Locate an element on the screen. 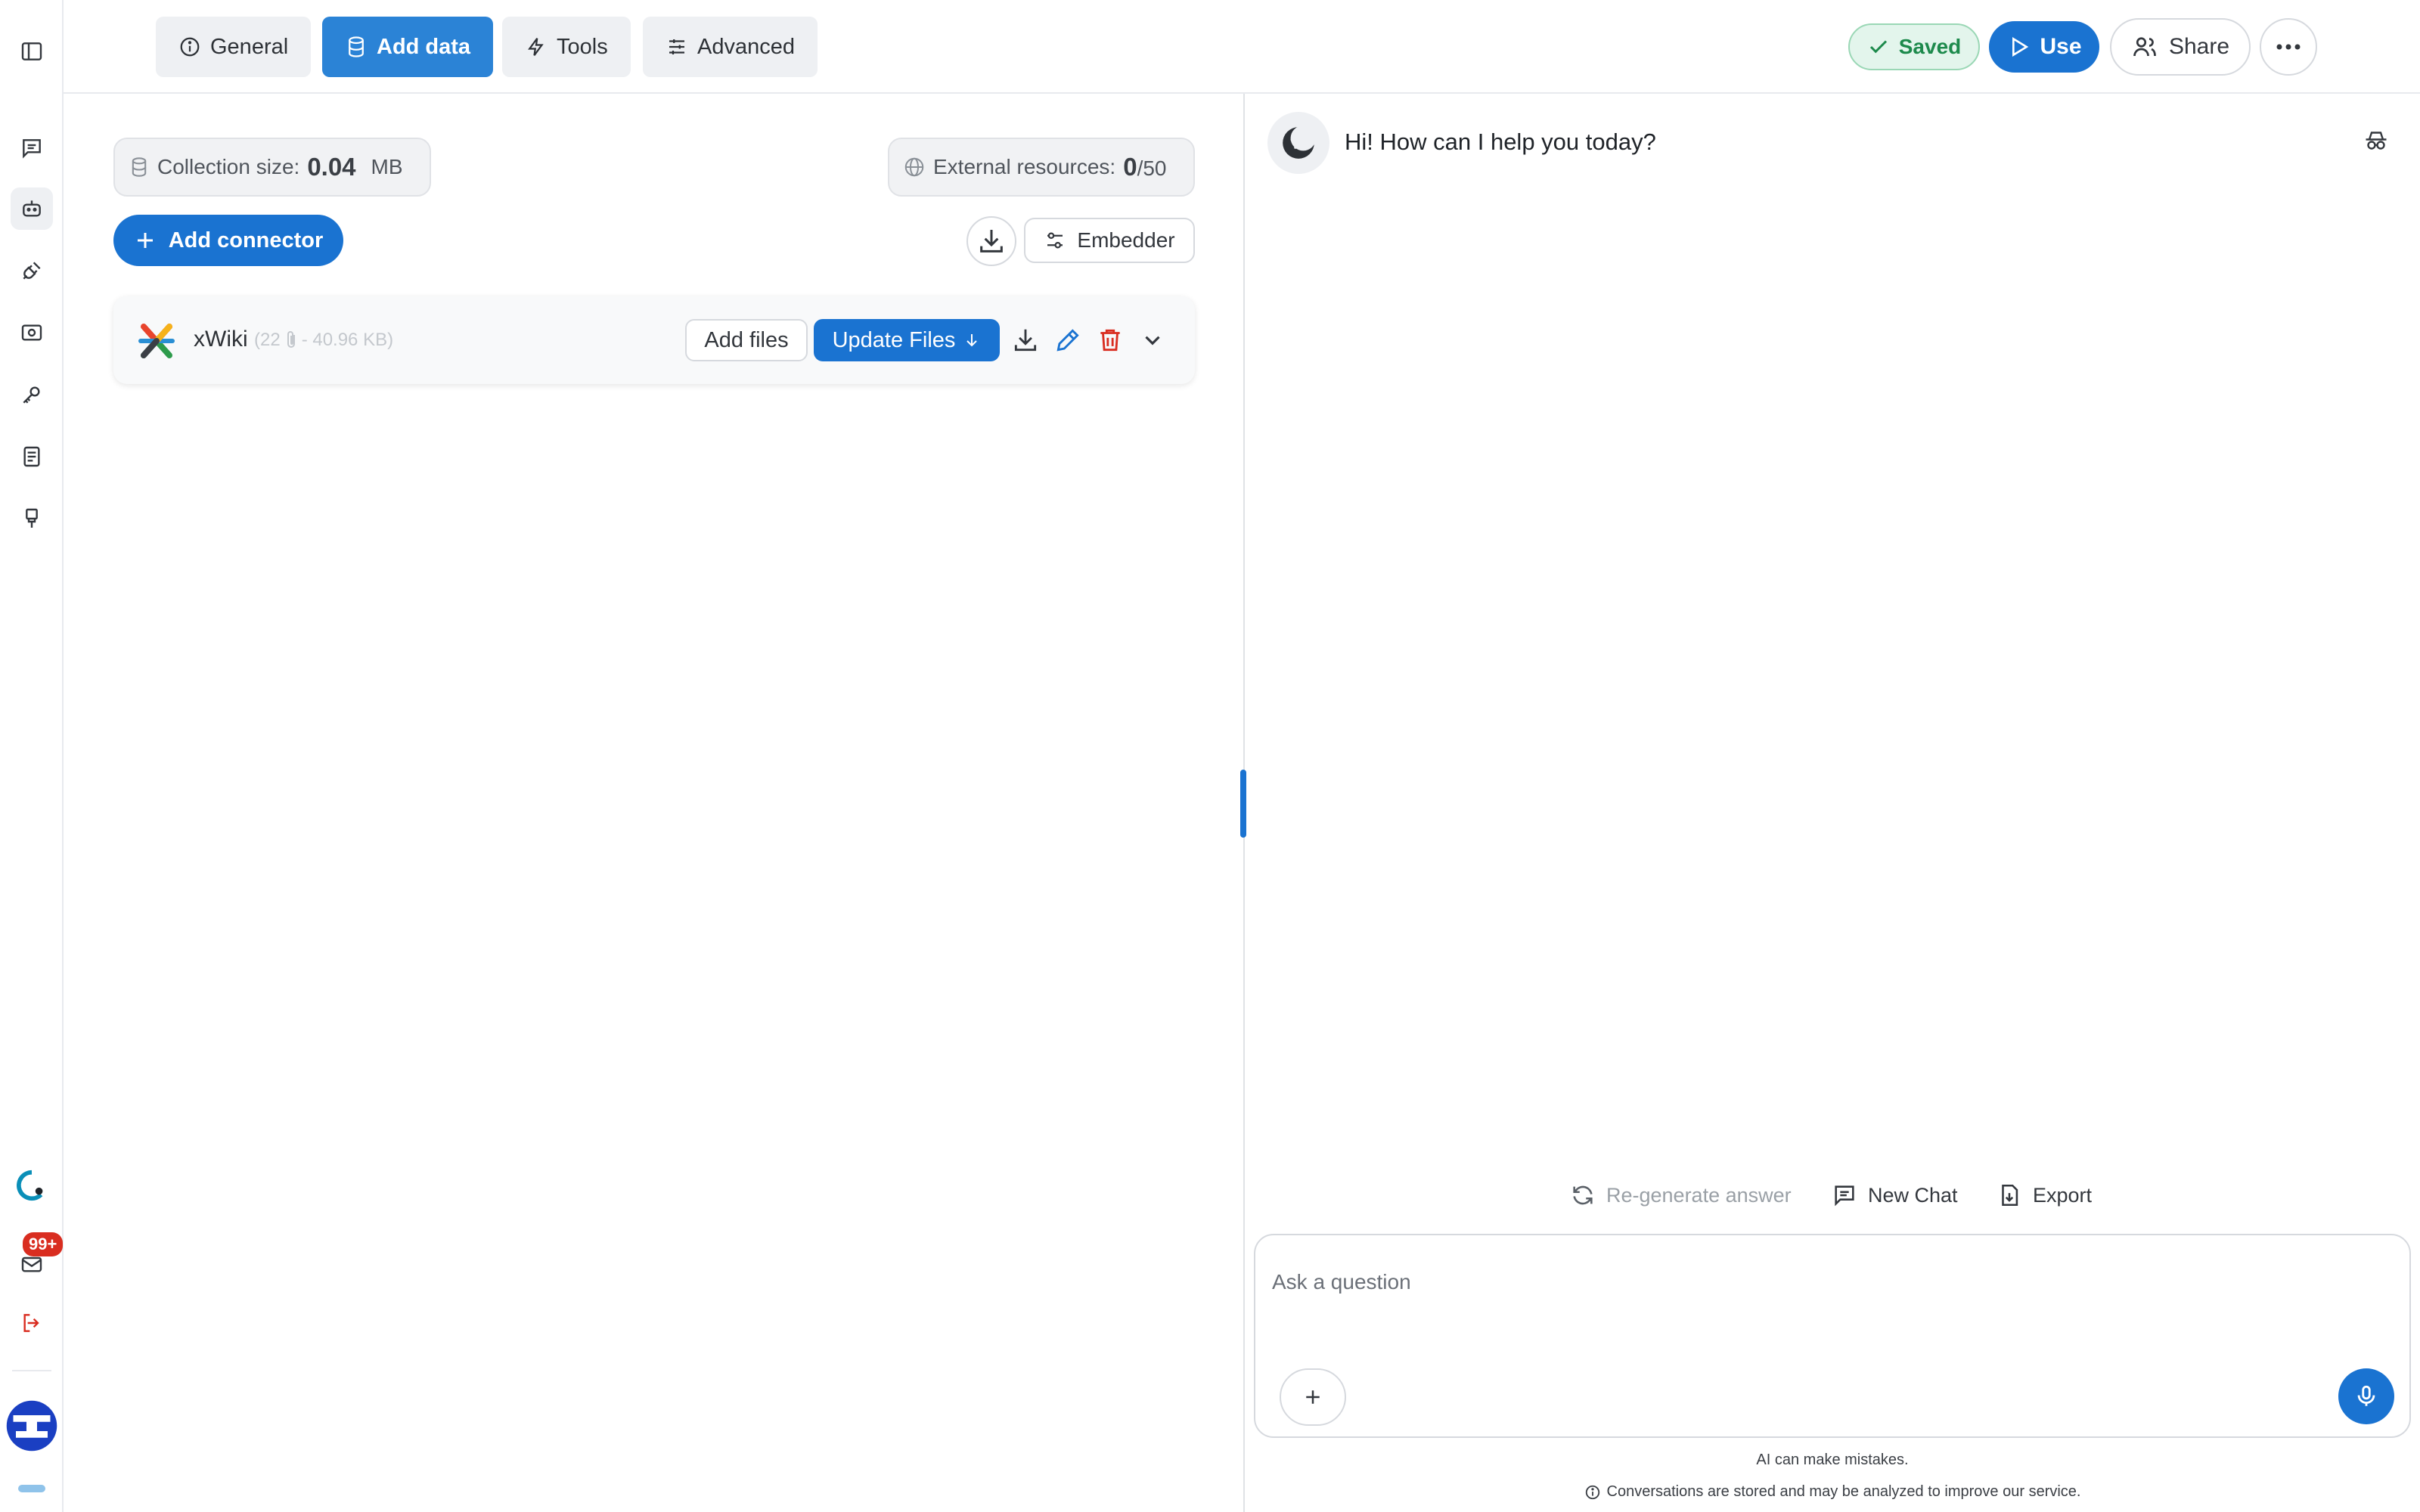 The width and height of the screenshot is (2420, 1512). download-connector-button is located at coordinates (1025, 340).